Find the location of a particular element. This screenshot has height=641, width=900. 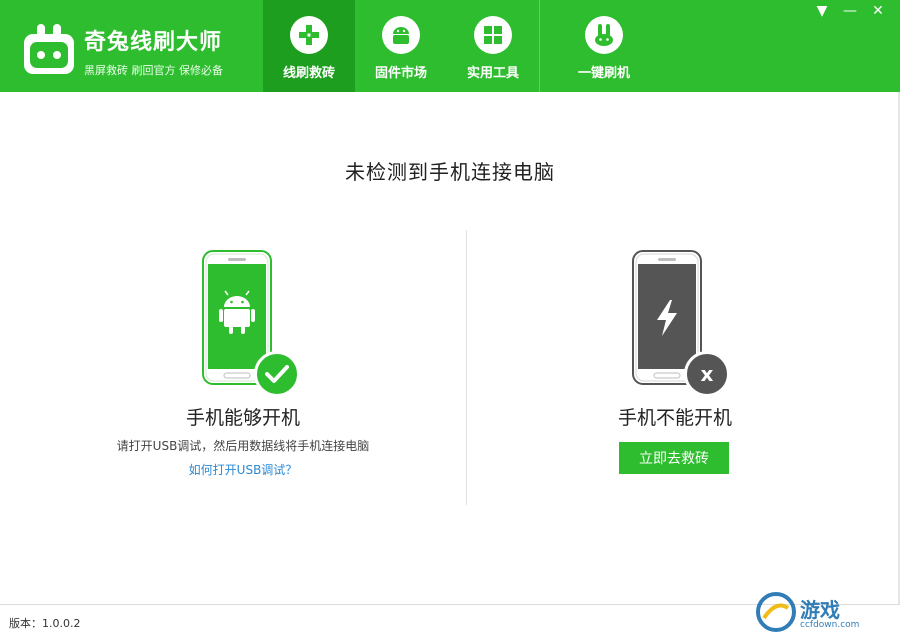

tab-label: 一键刷机 is located at coordinates (603, 73).